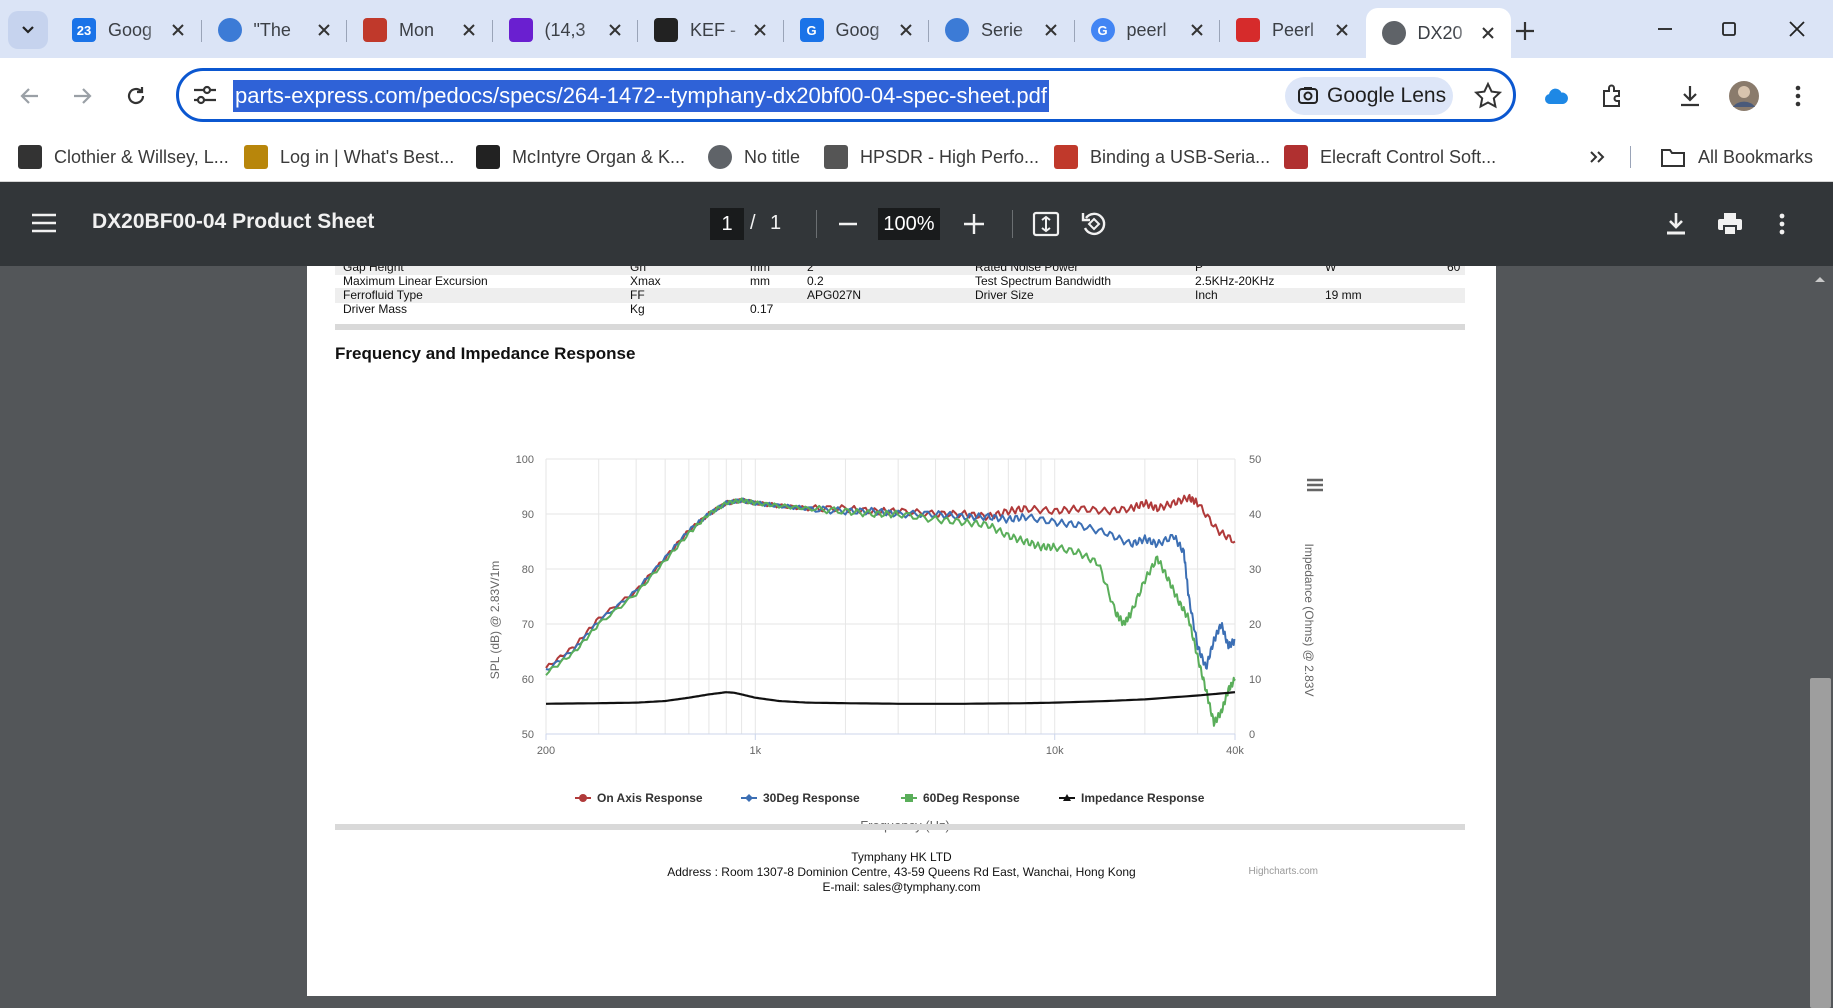 The width and height of the screenshot is (1833, 1008). I want to click on legend-item: On Axis Response, so click(639, 798).